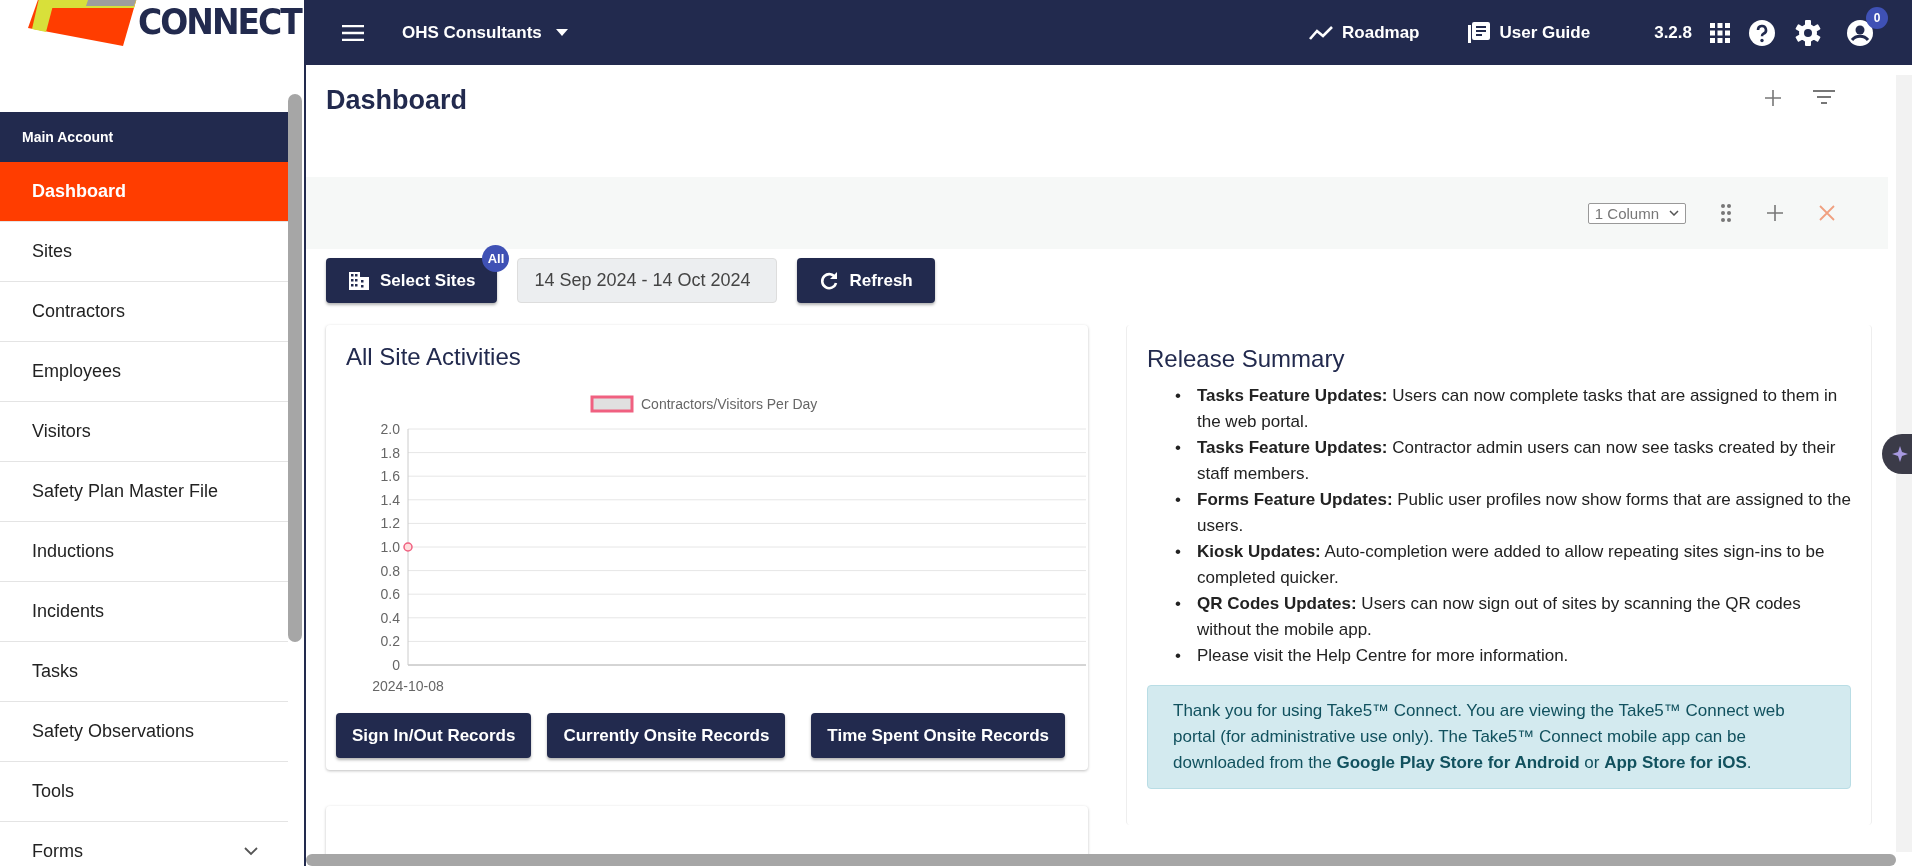 This screenshot has height=866, width=1912. I want to click on y-tick-label: 1.8, so click(390, 452).